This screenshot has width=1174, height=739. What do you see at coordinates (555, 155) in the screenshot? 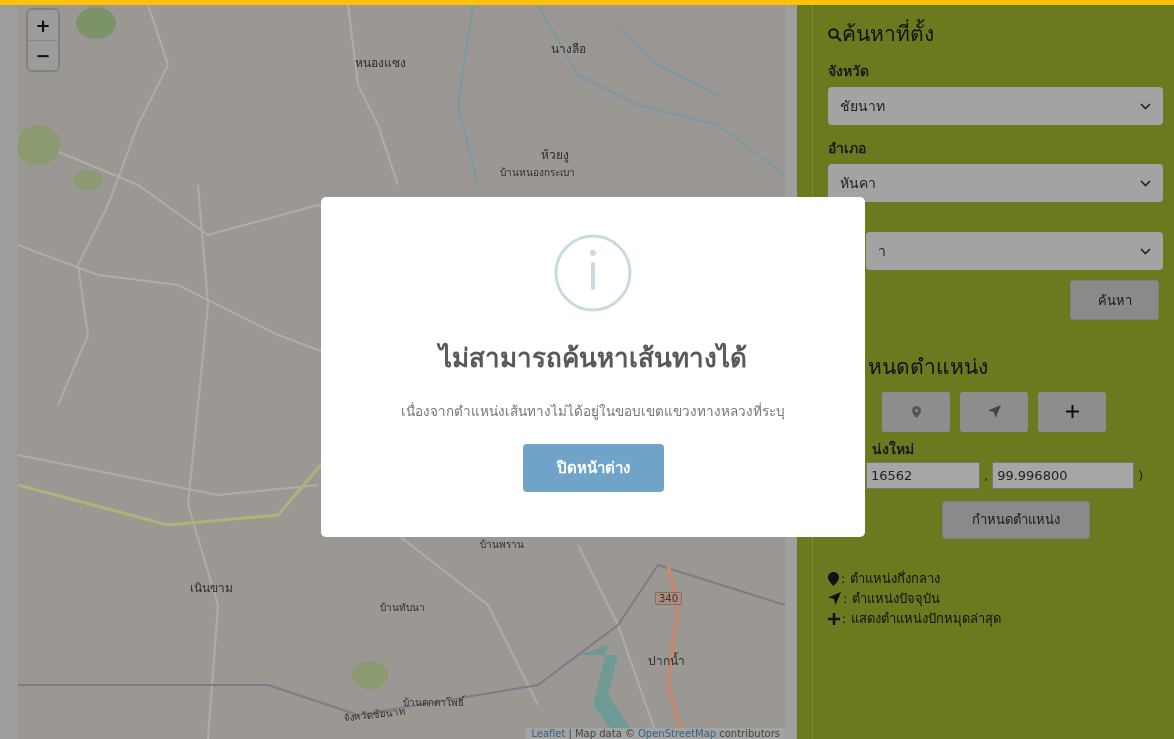
I see `map-label: ห้วยงู` at bounding box center [555, 155].